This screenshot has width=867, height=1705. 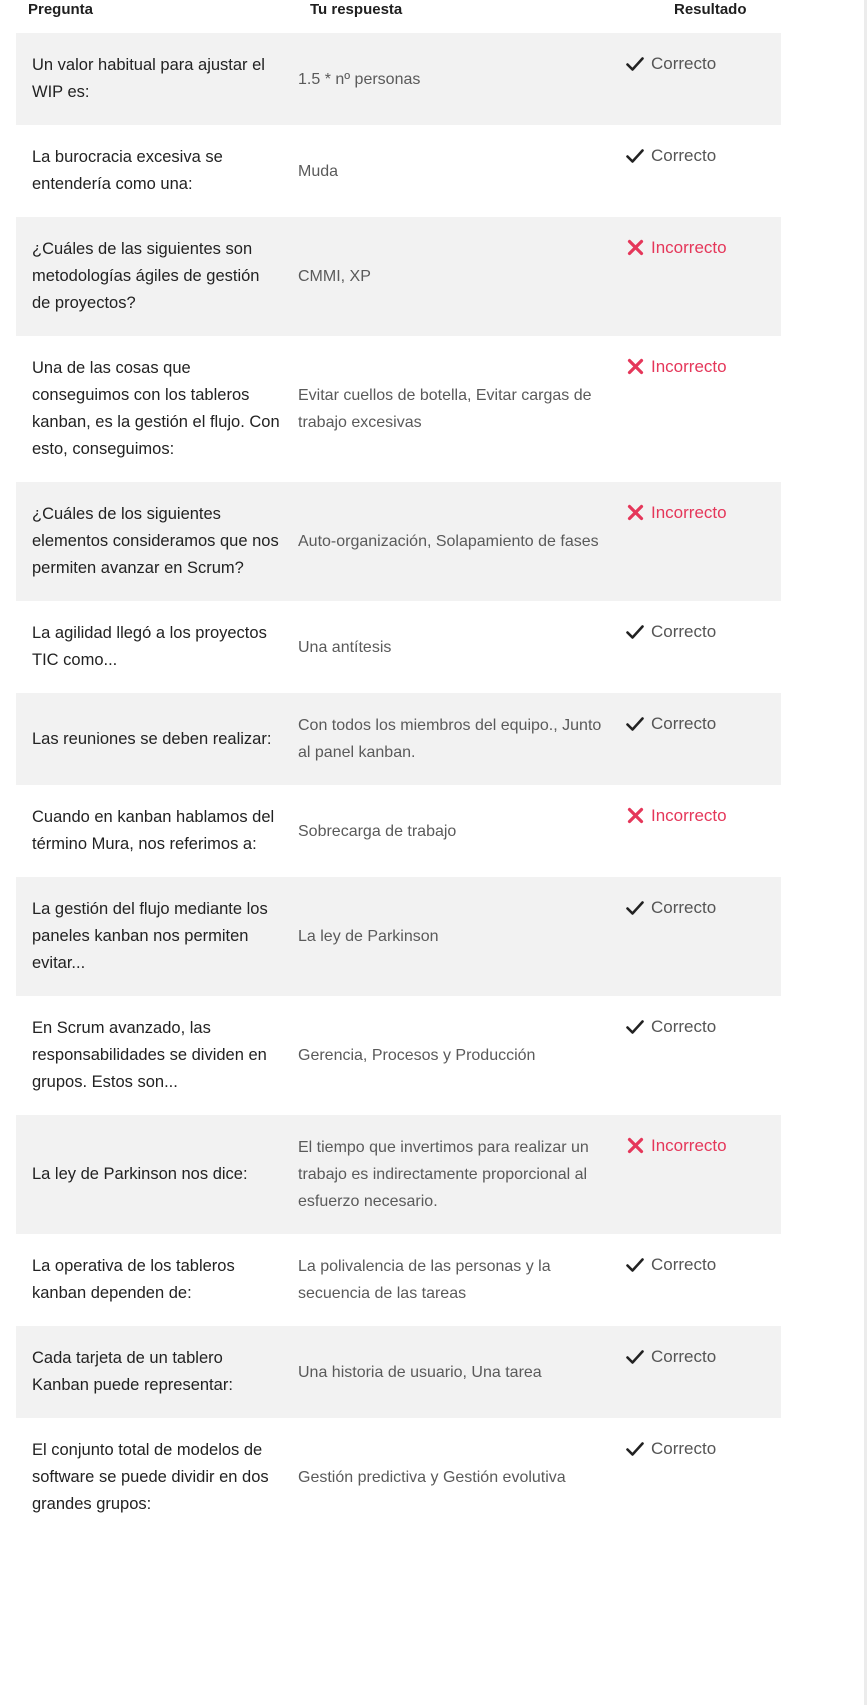 What do you see at coordinates (359, 79) in the screenshot?
I see `answer-text: 1.5 * nº personas` at bounding box center [359, 79].